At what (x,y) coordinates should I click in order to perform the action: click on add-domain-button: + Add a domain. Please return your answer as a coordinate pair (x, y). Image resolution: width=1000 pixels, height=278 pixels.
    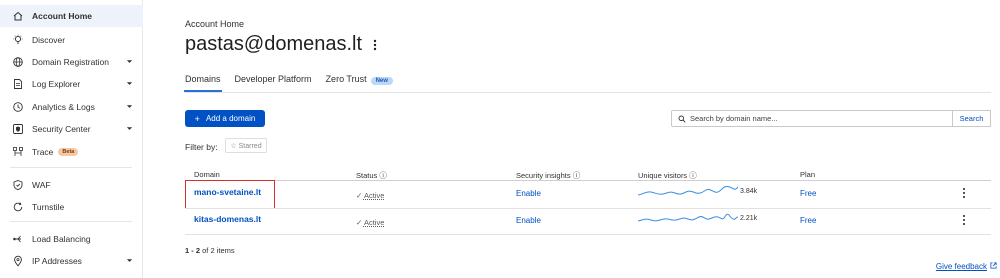
    Looking at the image, I should click on (225, 118).